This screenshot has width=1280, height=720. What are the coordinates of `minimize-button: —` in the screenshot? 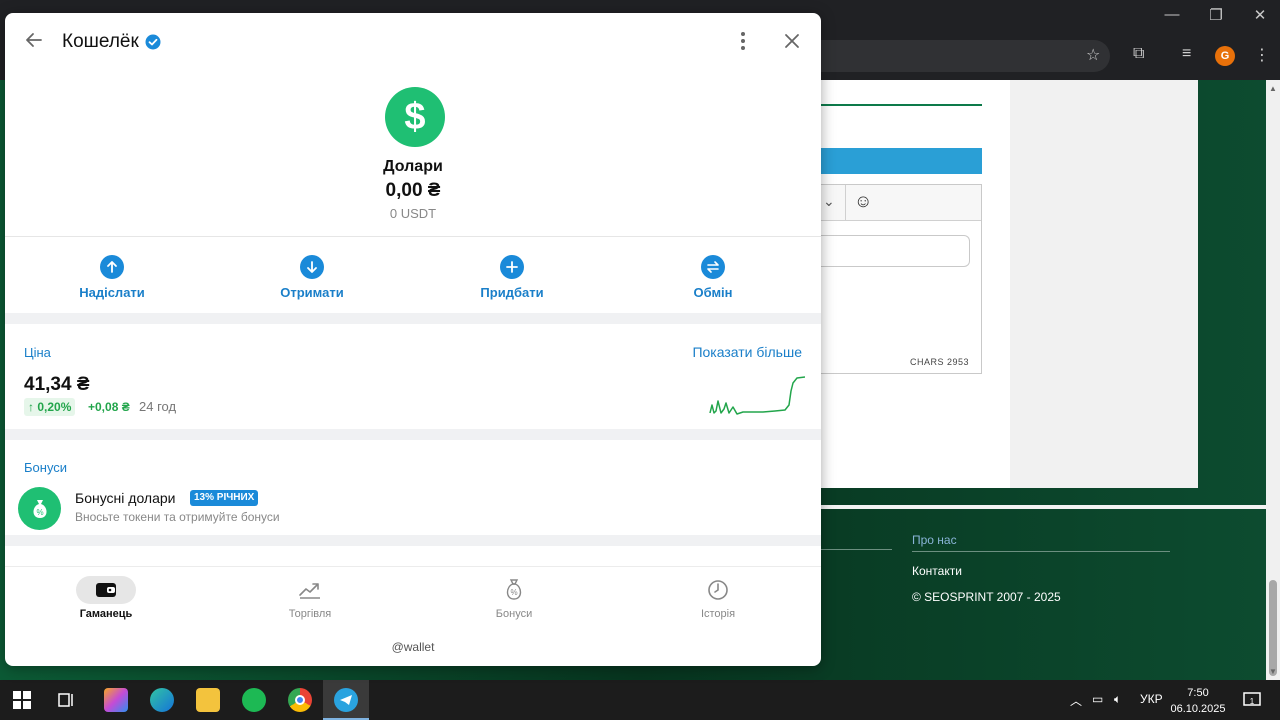 It's located at (1172, 14).